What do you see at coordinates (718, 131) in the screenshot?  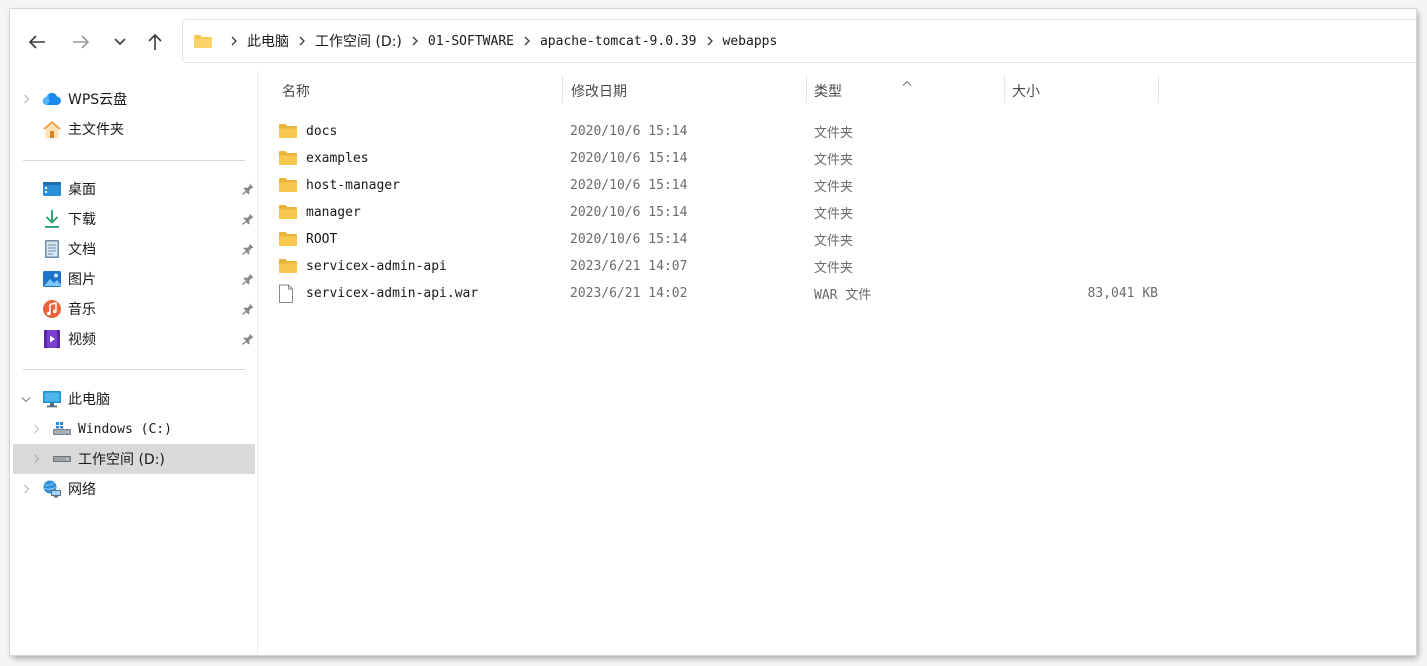 I see `file-row: docs 2020/10/6 15:14 文件夹` at bounding box center [718, 131].